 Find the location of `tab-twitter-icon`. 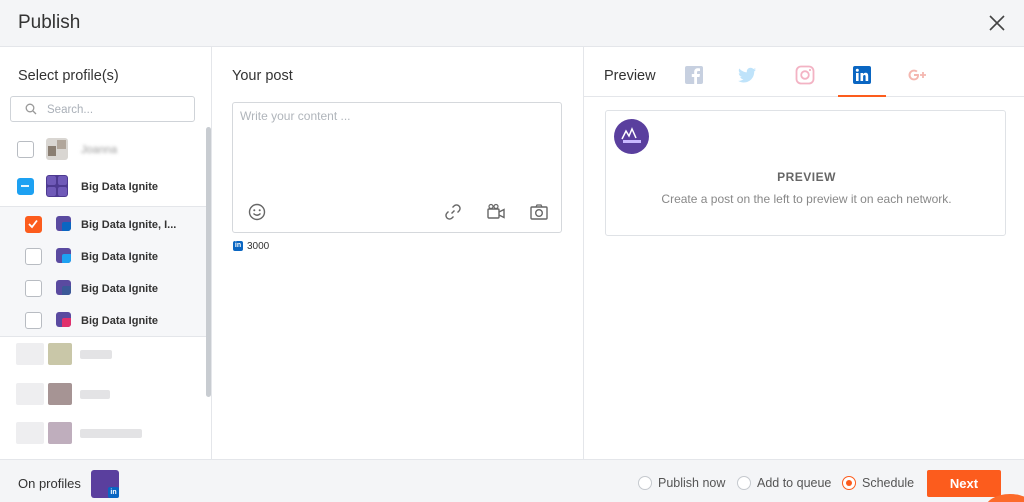

tab-twitter-icon is located at coordinates (747, 75).